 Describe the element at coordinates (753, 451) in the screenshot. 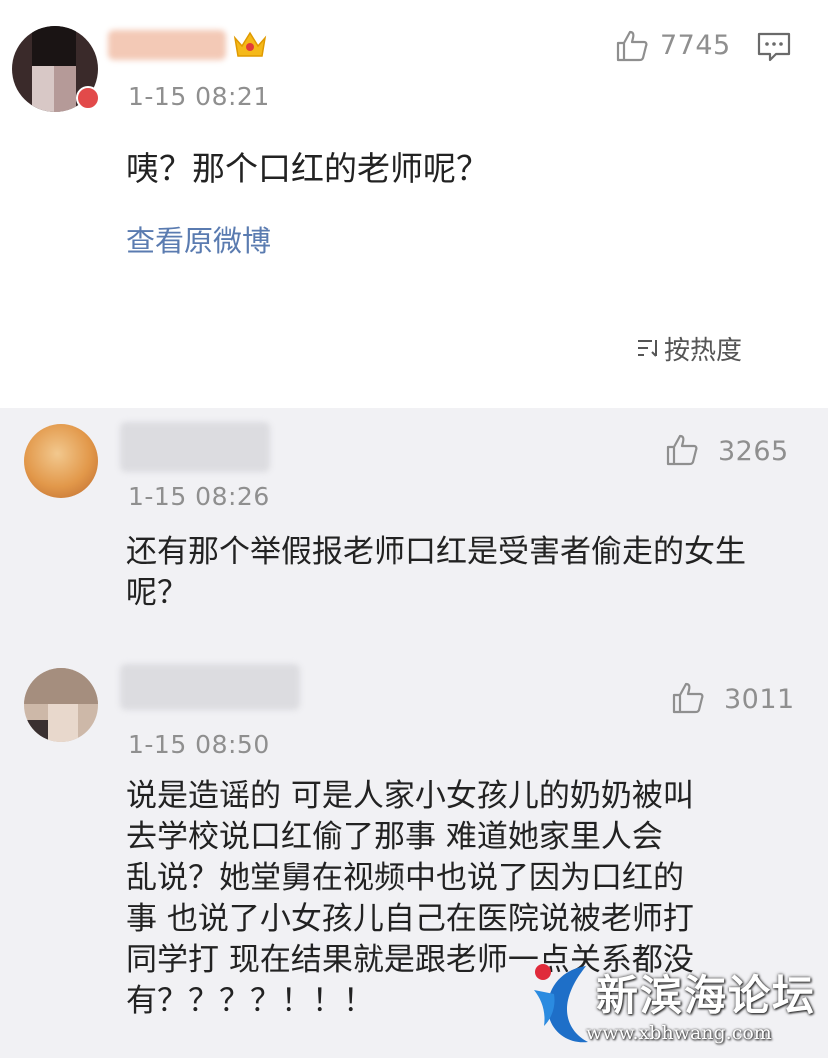

I see `like-count: 3265` at that location.